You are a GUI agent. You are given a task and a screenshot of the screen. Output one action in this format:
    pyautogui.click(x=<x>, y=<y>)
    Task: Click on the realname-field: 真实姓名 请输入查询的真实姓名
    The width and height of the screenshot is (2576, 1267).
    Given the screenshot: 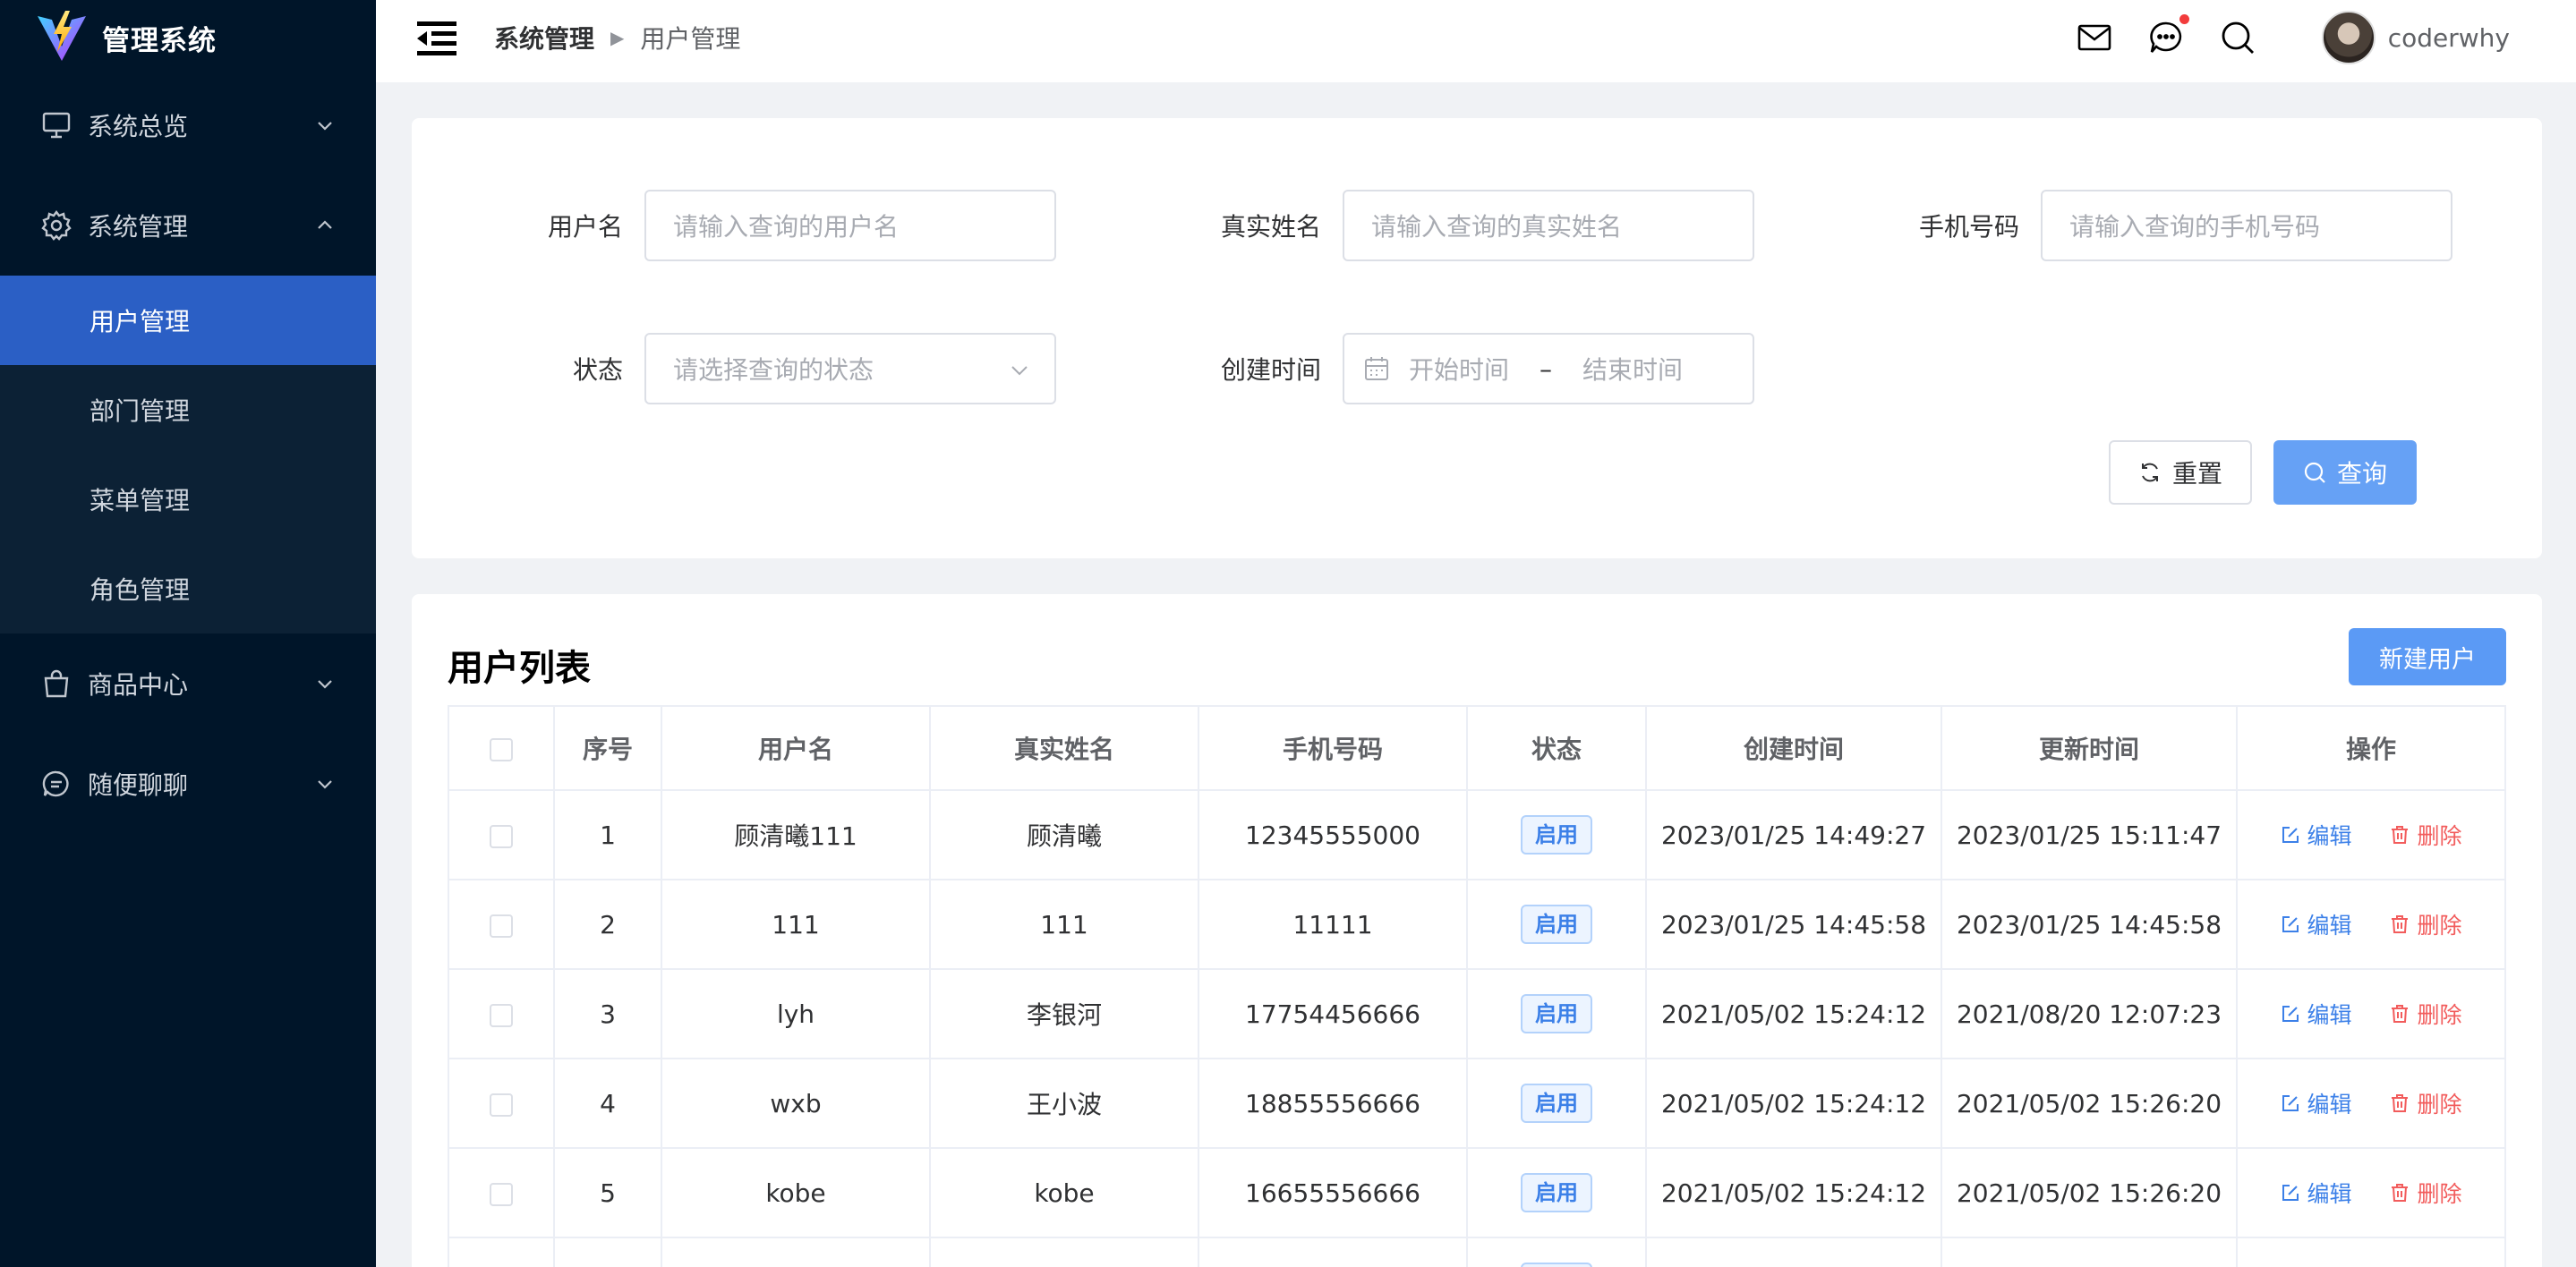 What is the action you would take?
    pyautogui.click(x=1432, y=226)
    